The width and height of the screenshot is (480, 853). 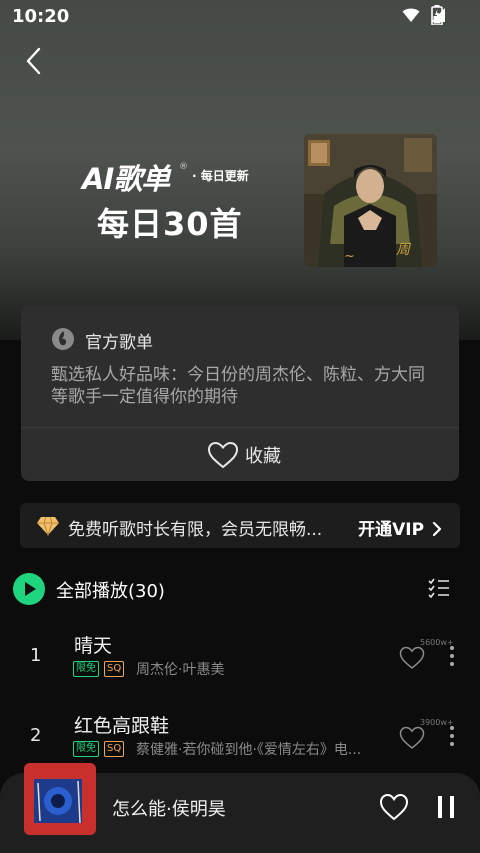 I want to click on card-divider, so click(x=240, y=427).